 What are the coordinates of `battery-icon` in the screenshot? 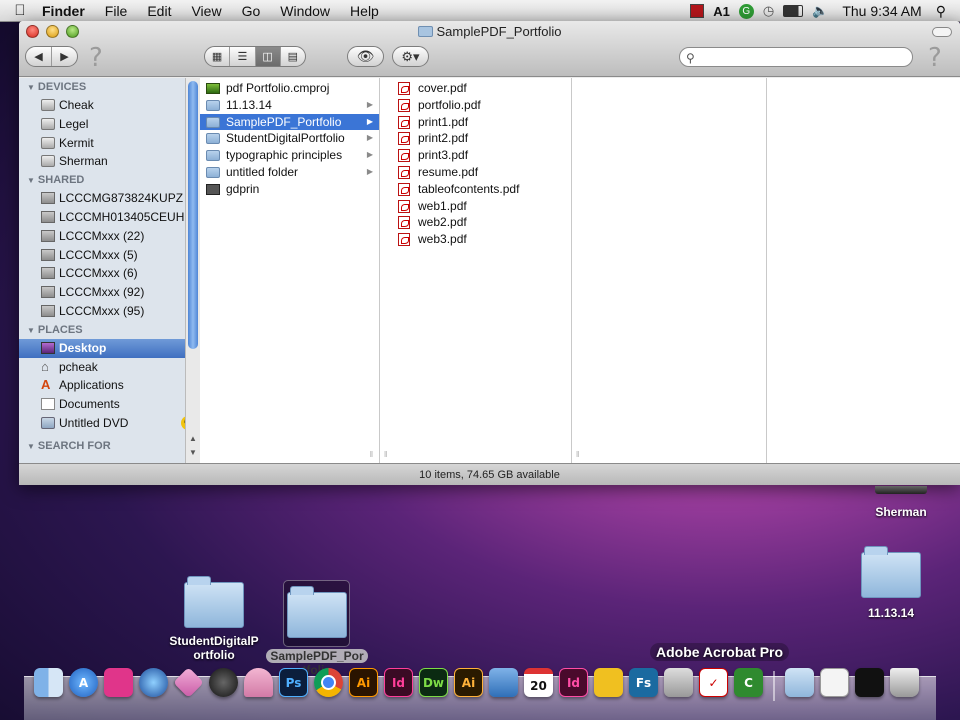 It's located at (793, 11).